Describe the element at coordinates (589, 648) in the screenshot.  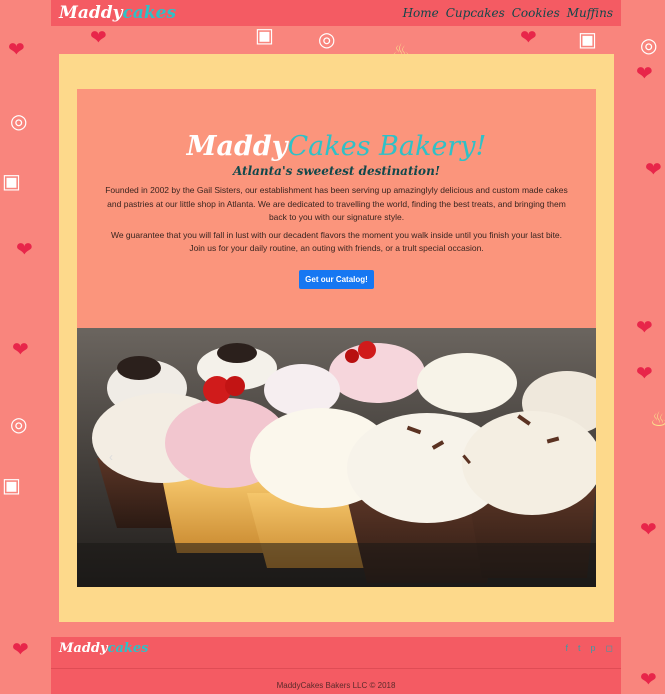
I see `social-links: f t p ◻` at that location.